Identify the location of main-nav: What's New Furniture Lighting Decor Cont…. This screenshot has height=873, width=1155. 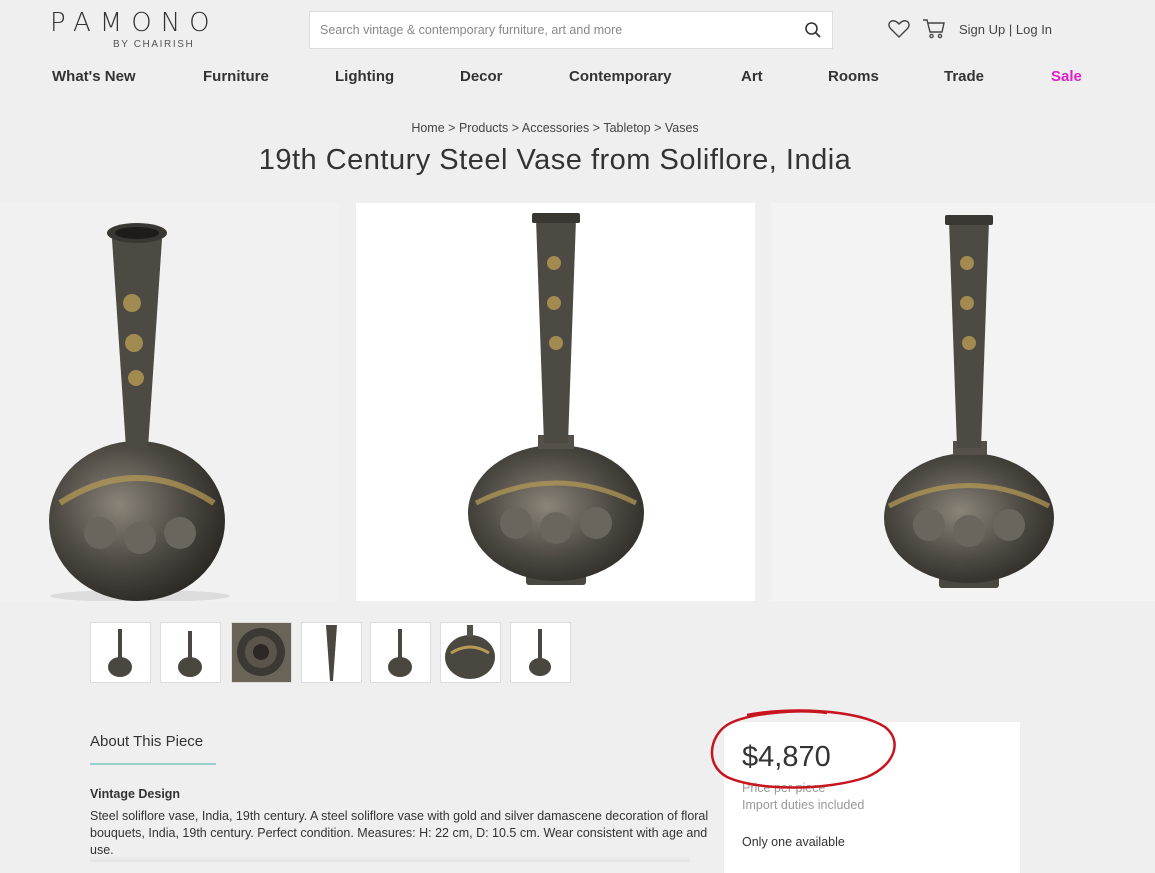
(577, 78).